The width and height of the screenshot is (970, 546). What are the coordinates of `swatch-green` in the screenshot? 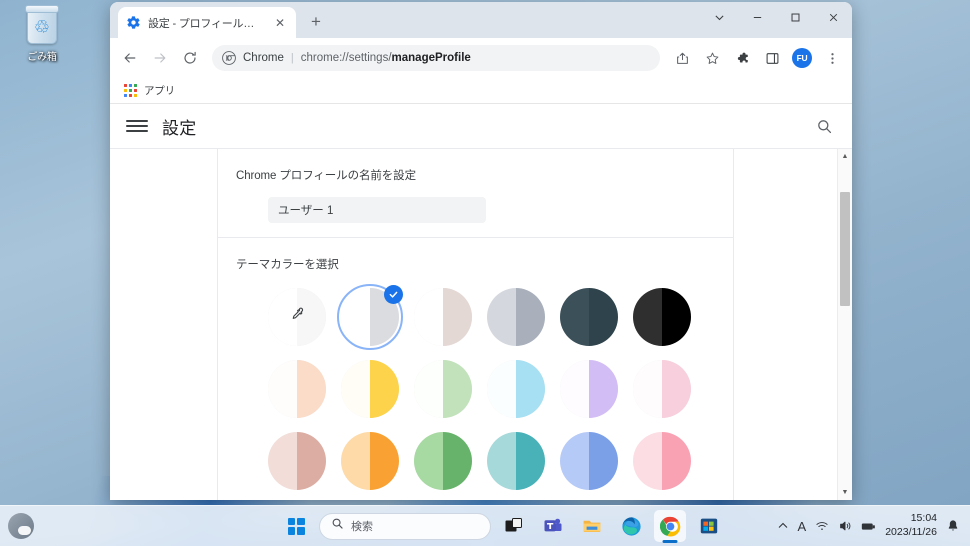 It's located at (443, 461).